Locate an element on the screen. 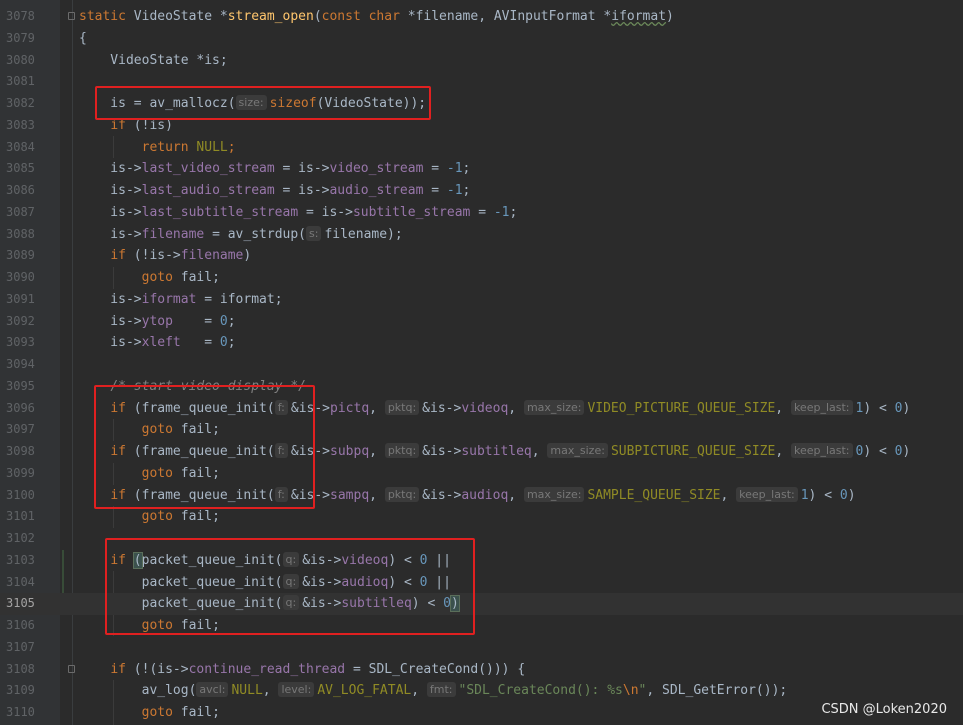 This screenshot has width=963, height=725. parameter-hint: level: is located at coordinates (296, 690).